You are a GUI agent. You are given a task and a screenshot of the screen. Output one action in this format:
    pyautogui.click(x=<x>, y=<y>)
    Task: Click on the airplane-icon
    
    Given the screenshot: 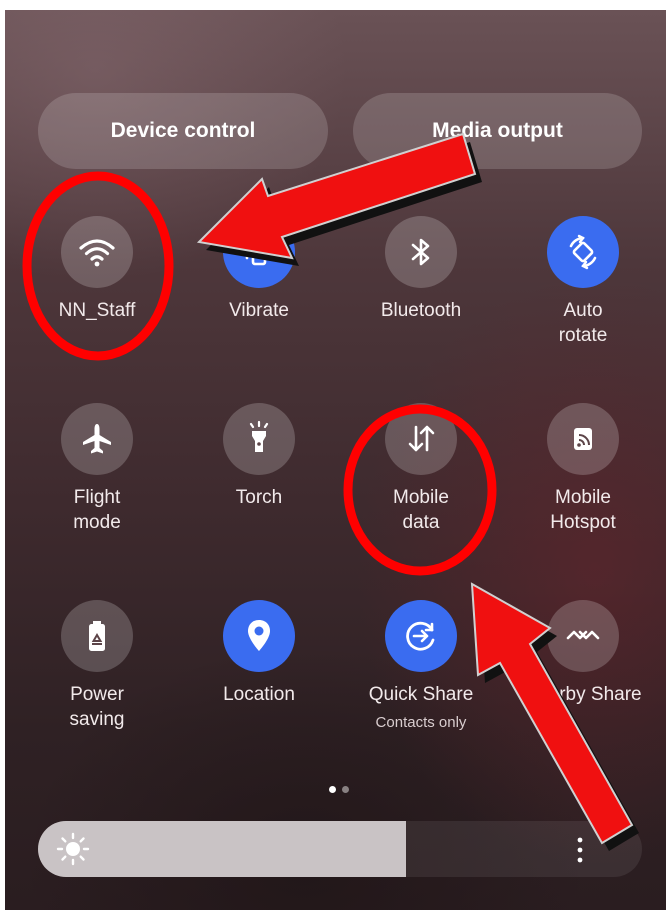 What is the action you would take?
    pyautogui.click(x=97, y=439)
    